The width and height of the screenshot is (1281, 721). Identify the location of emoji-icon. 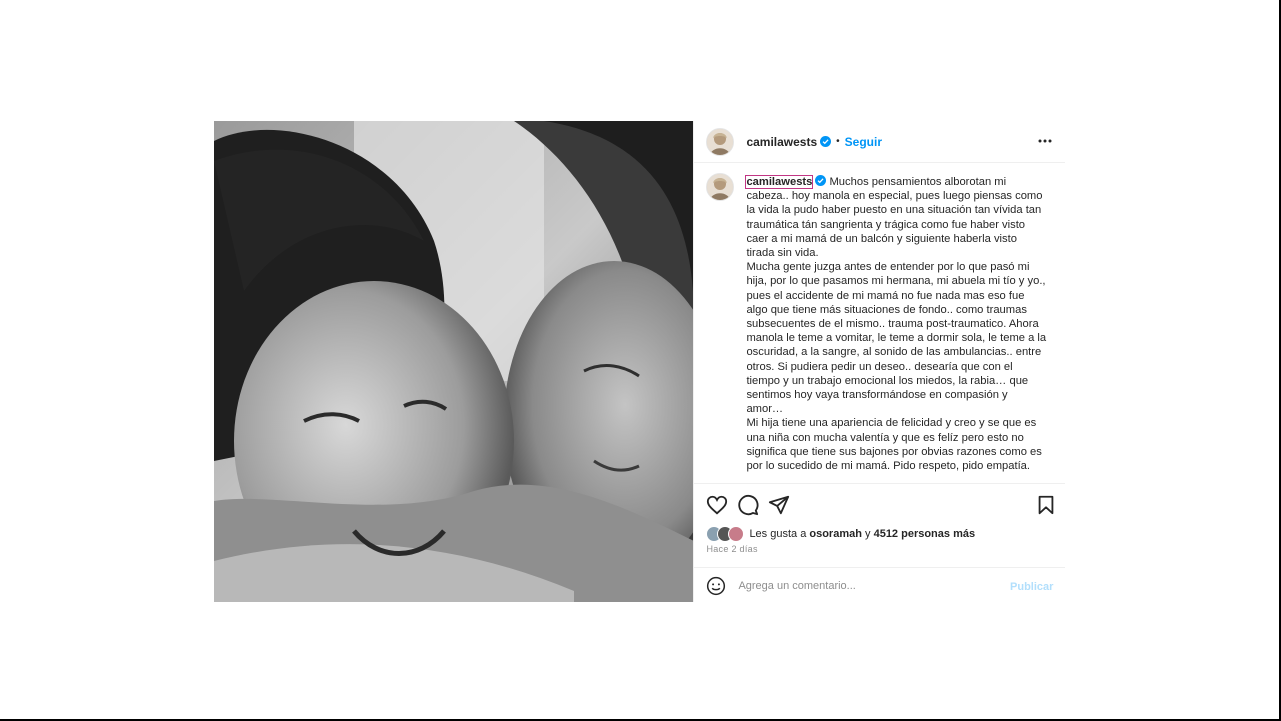
(716, 586).